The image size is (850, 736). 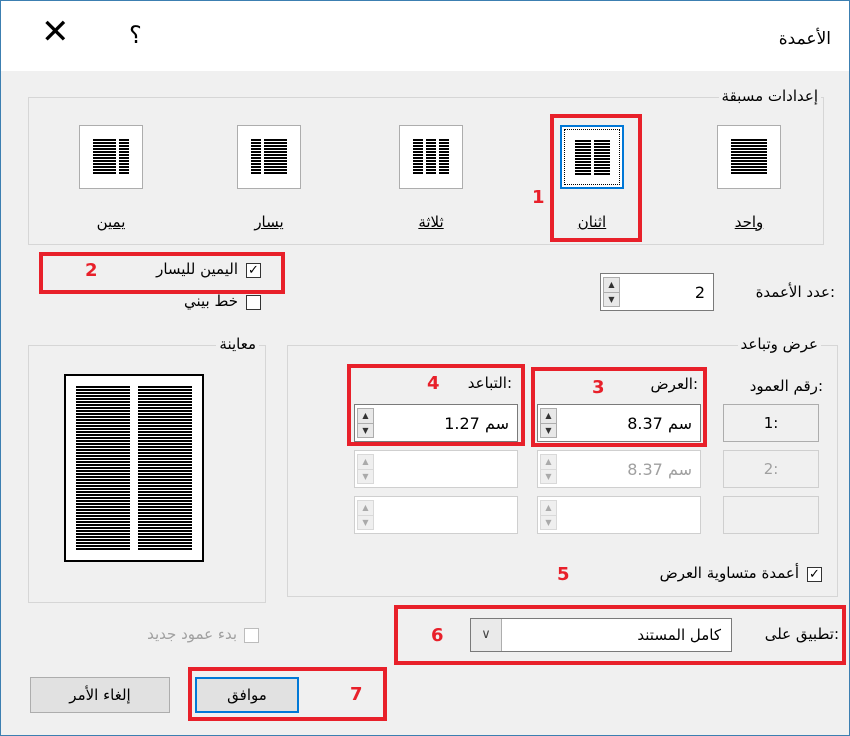 I want to click on three-columns-icon-b, so click(x=431, y=157).